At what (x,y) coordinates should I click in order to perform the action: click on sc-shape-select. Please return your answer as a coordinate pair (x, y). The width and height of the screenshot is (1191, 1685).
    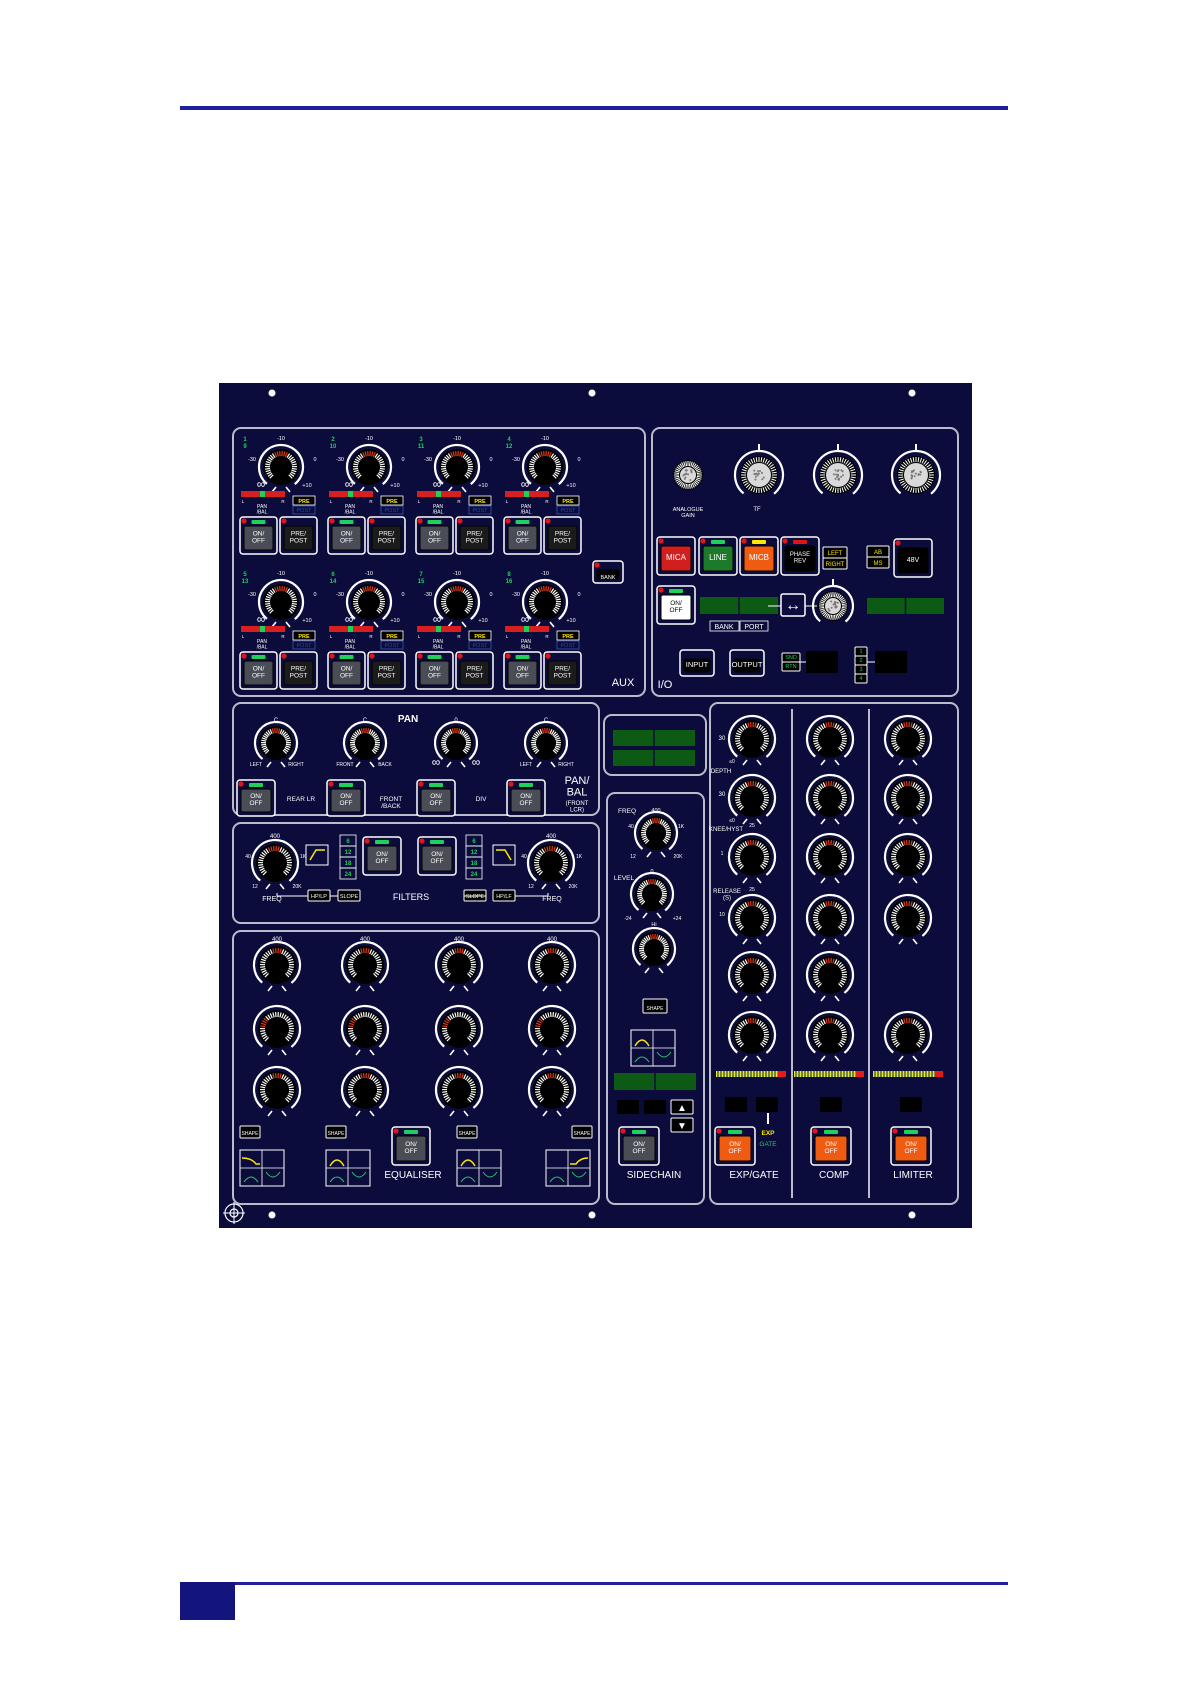
    Looking at the image, I should click on (653, 1048).